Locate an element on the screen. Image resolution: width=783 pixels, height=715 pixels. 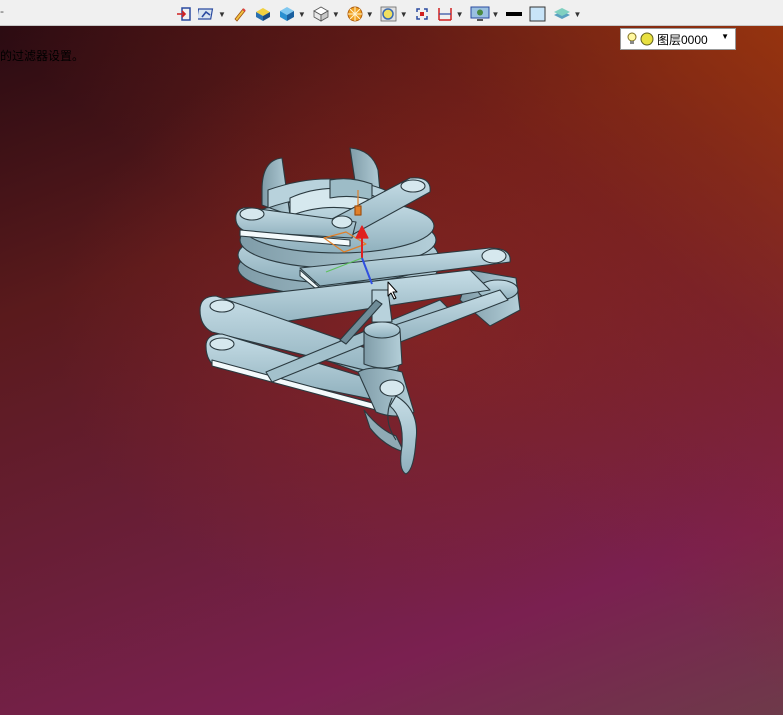
section-wheel-button: ▼ is located at coordinates (360, 14).